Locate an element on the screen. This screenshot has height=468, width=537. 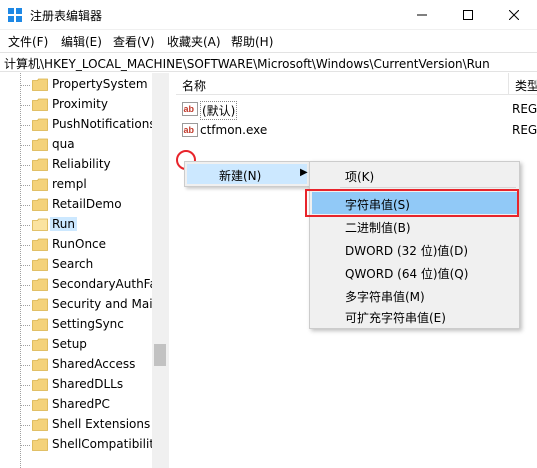
close-button is located at coordinates (514, 15).